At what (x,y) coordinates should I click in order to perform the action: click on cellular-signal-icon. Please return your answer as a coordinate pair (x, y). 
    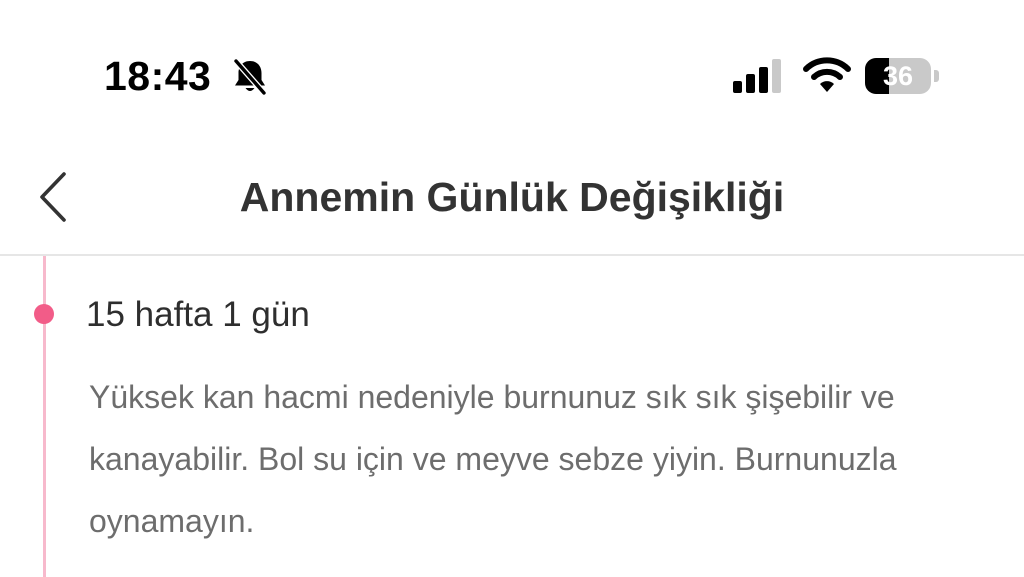
    Looking at the image, I should click on (757, 76).